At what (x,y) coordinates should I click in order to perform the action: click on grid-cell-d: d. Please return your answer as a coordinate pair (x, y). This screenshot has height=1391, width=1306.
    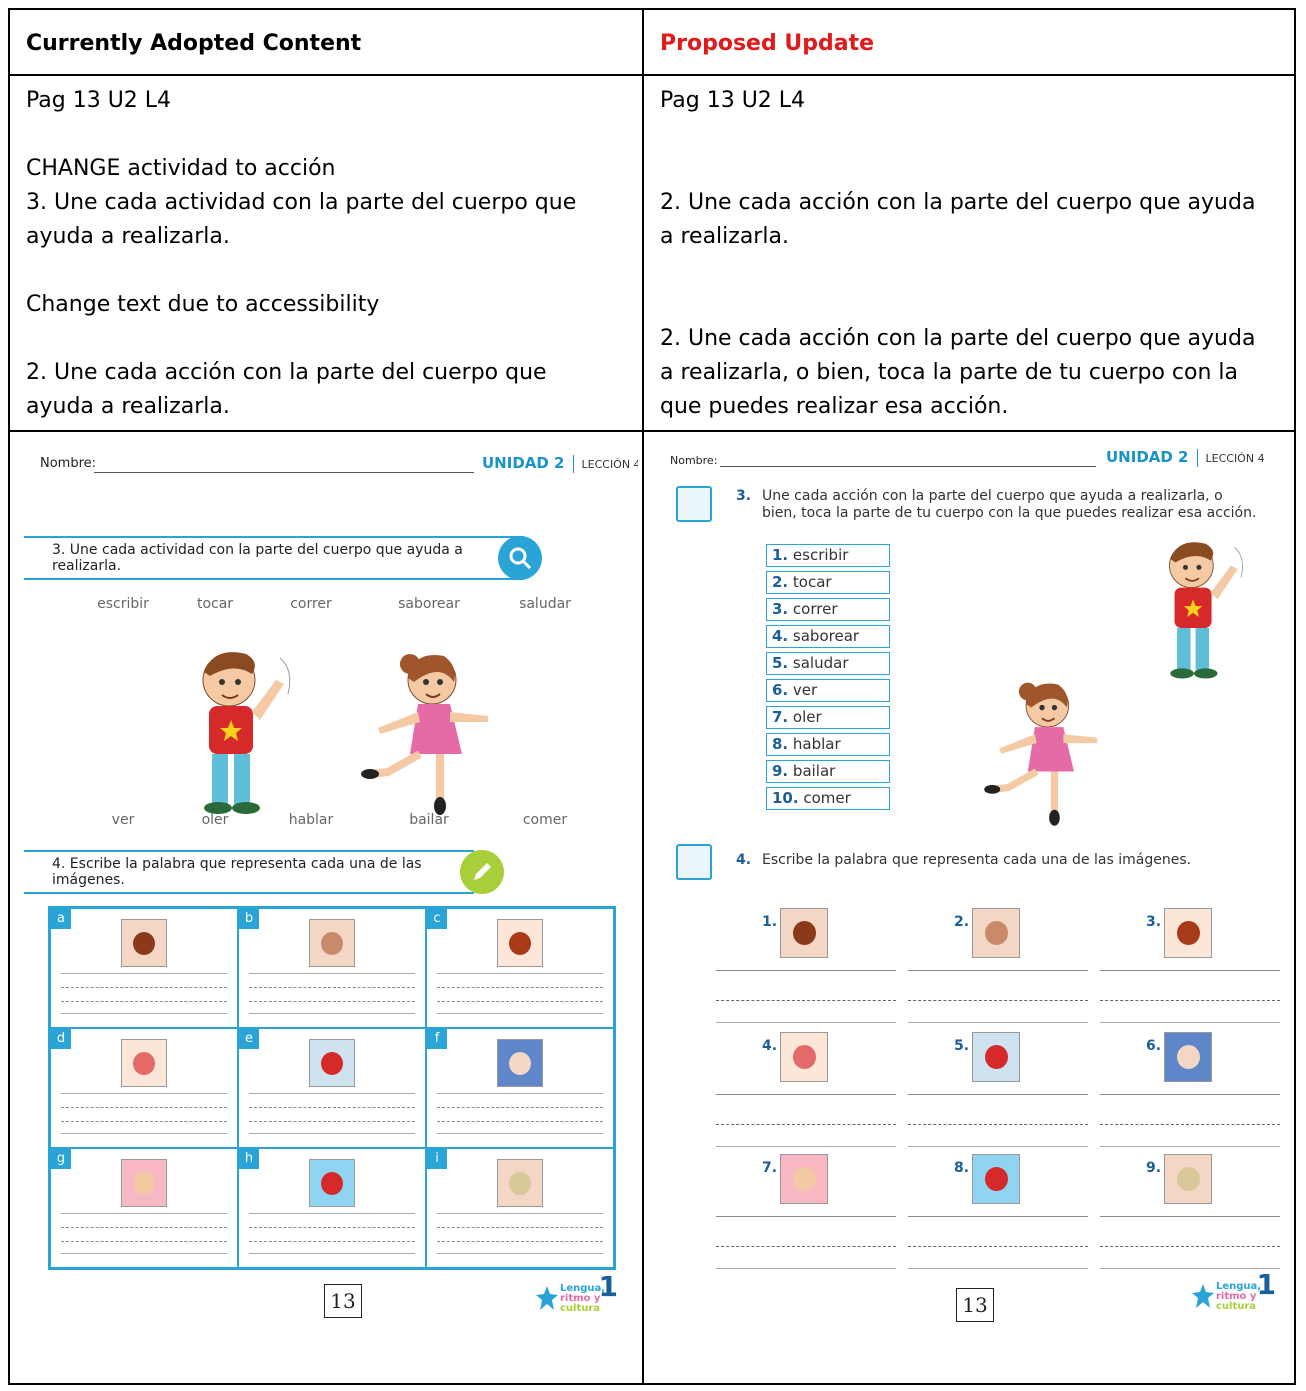
    Looking at the image, I should click on (144, 1088).